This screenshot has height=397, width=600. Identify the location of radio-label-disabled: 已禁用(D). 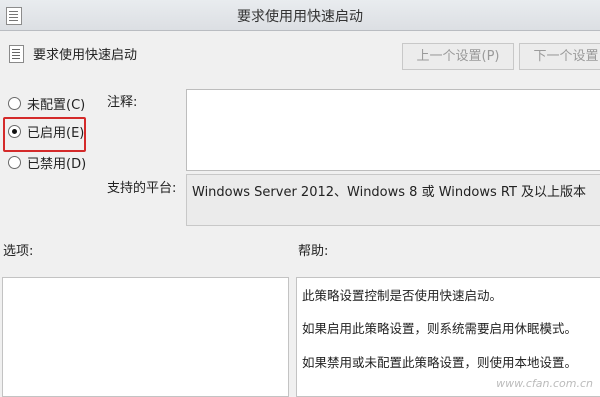
(57, 164).